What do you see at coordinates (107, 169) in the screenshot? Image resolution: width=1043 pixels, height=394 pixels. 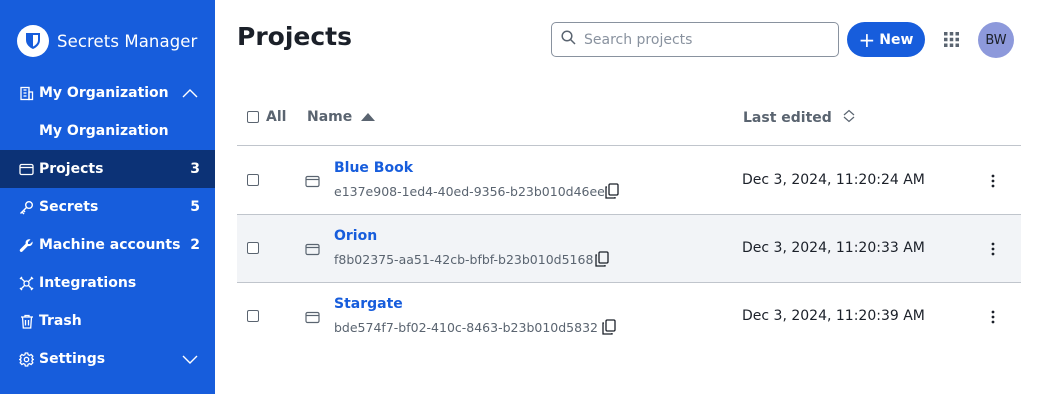 I see `sidebar-item-projects: Projects 3` at bounding box center [107, 169].